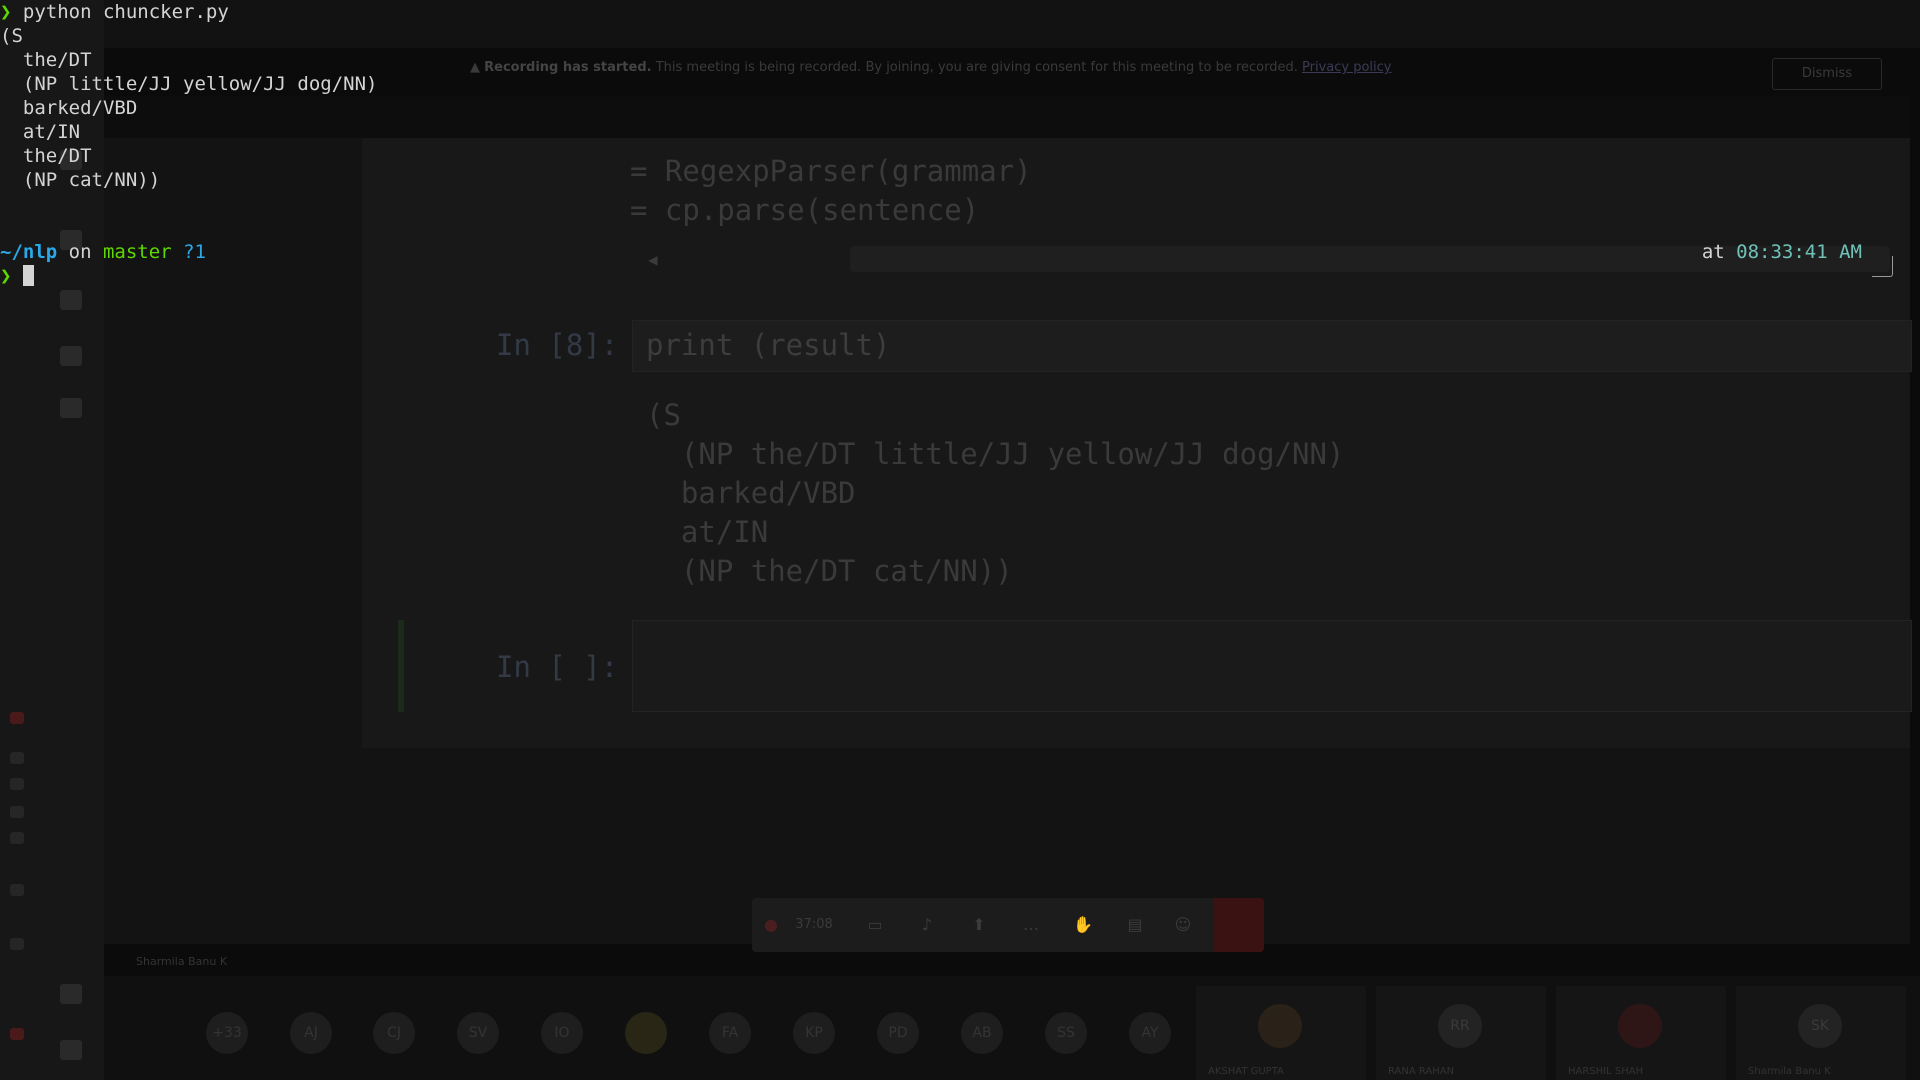 The width and height of the screenshot is (1920, 1080). What do you see at coordinates (71, 994) in the screenshot?
I see `apps-icon` at bounding box center [71, 994].